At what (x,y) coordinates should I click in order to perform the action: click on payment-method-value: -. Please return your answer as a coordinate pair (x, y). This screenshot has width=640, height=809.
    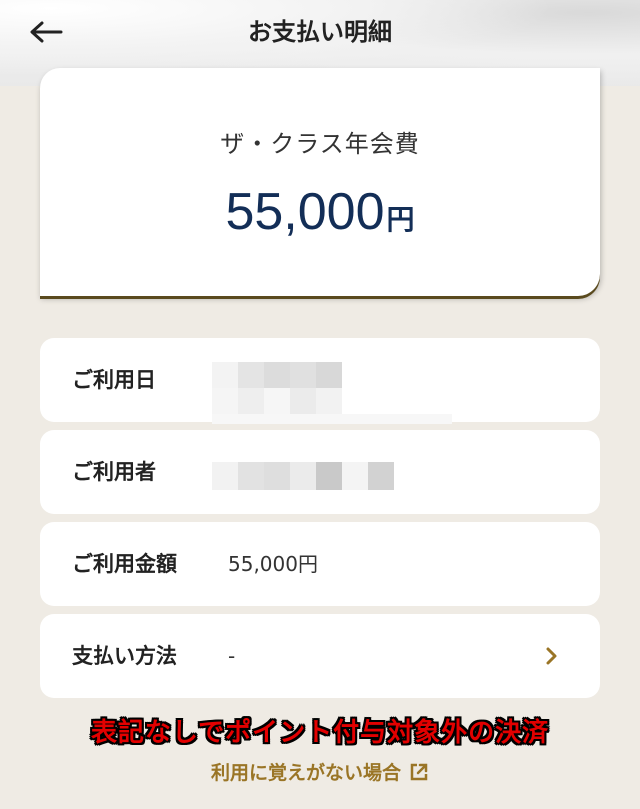
    Looking at the image, I should click on (232, 656).